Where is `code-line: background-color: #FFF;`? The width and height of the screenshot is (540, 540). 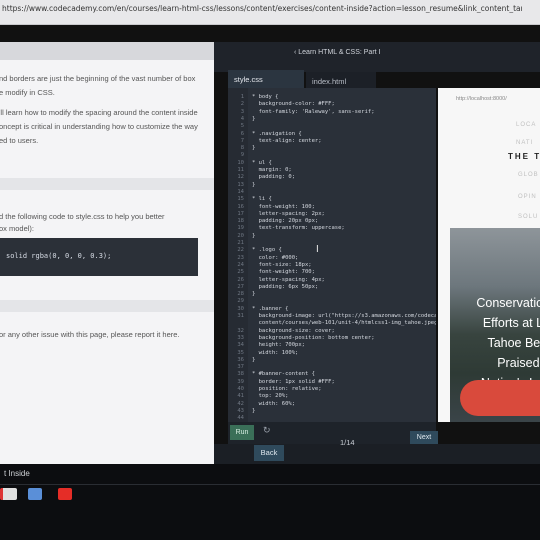
code-line: background-color: #FFF; is located at coordinates (293, 104).